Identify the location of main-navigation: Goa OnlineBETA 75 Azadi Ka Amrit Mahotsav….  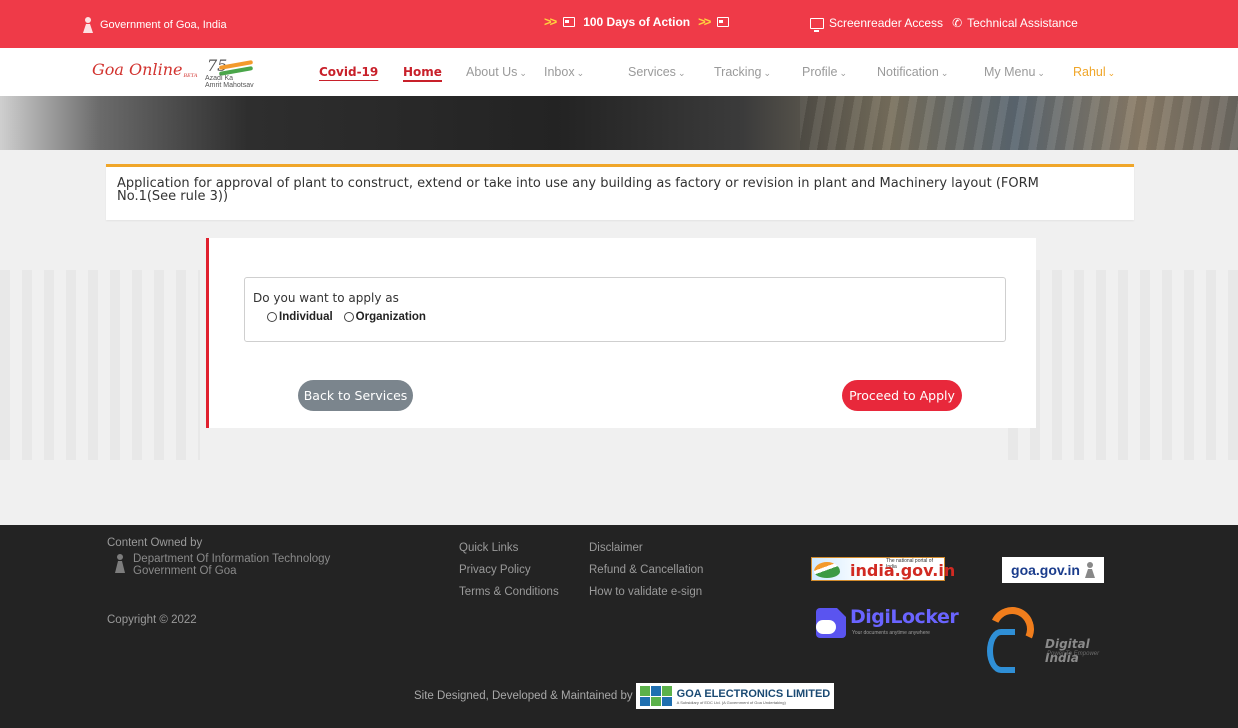
(619, 72).